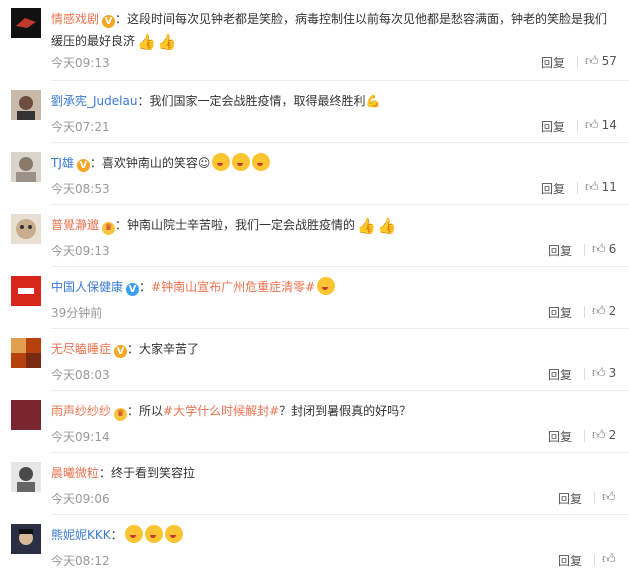 This screenshot has width=629, height=570. What do you see at coordinates (75, 473) in the screenshot?
I see `username-link: 晨曦微粒` at bounding box center [75, 473].